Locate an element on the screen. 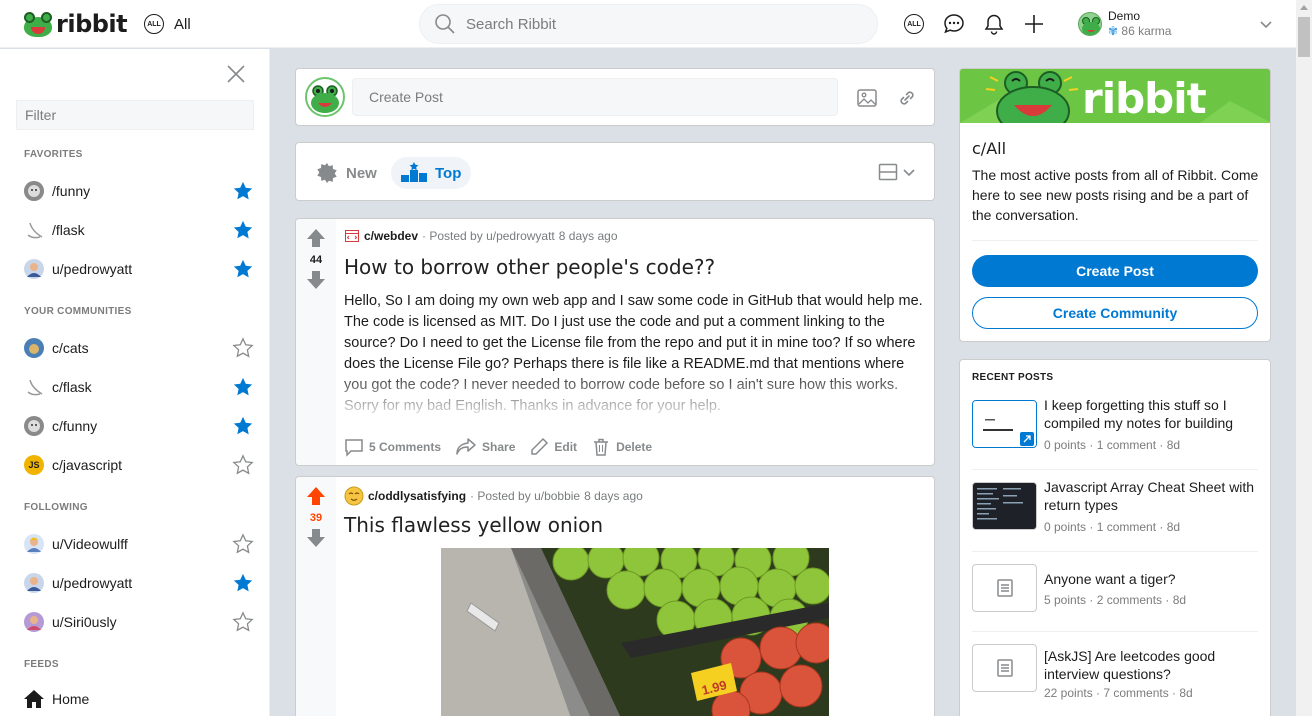  recent-post-meta: 5 points · 2 comments · 8d is located at coordinates (1115, 600).